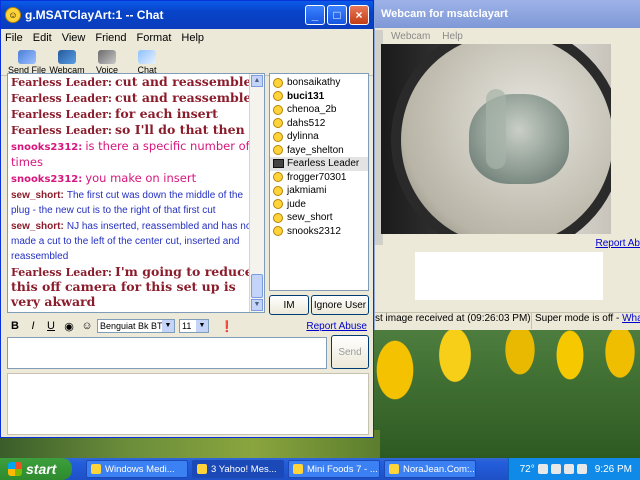  What do you see at coordinates (187, 61) in the screenshot?
I see `chat-toolbar: Send File Webcam Voice Chat` at bounding box center [187, 61].